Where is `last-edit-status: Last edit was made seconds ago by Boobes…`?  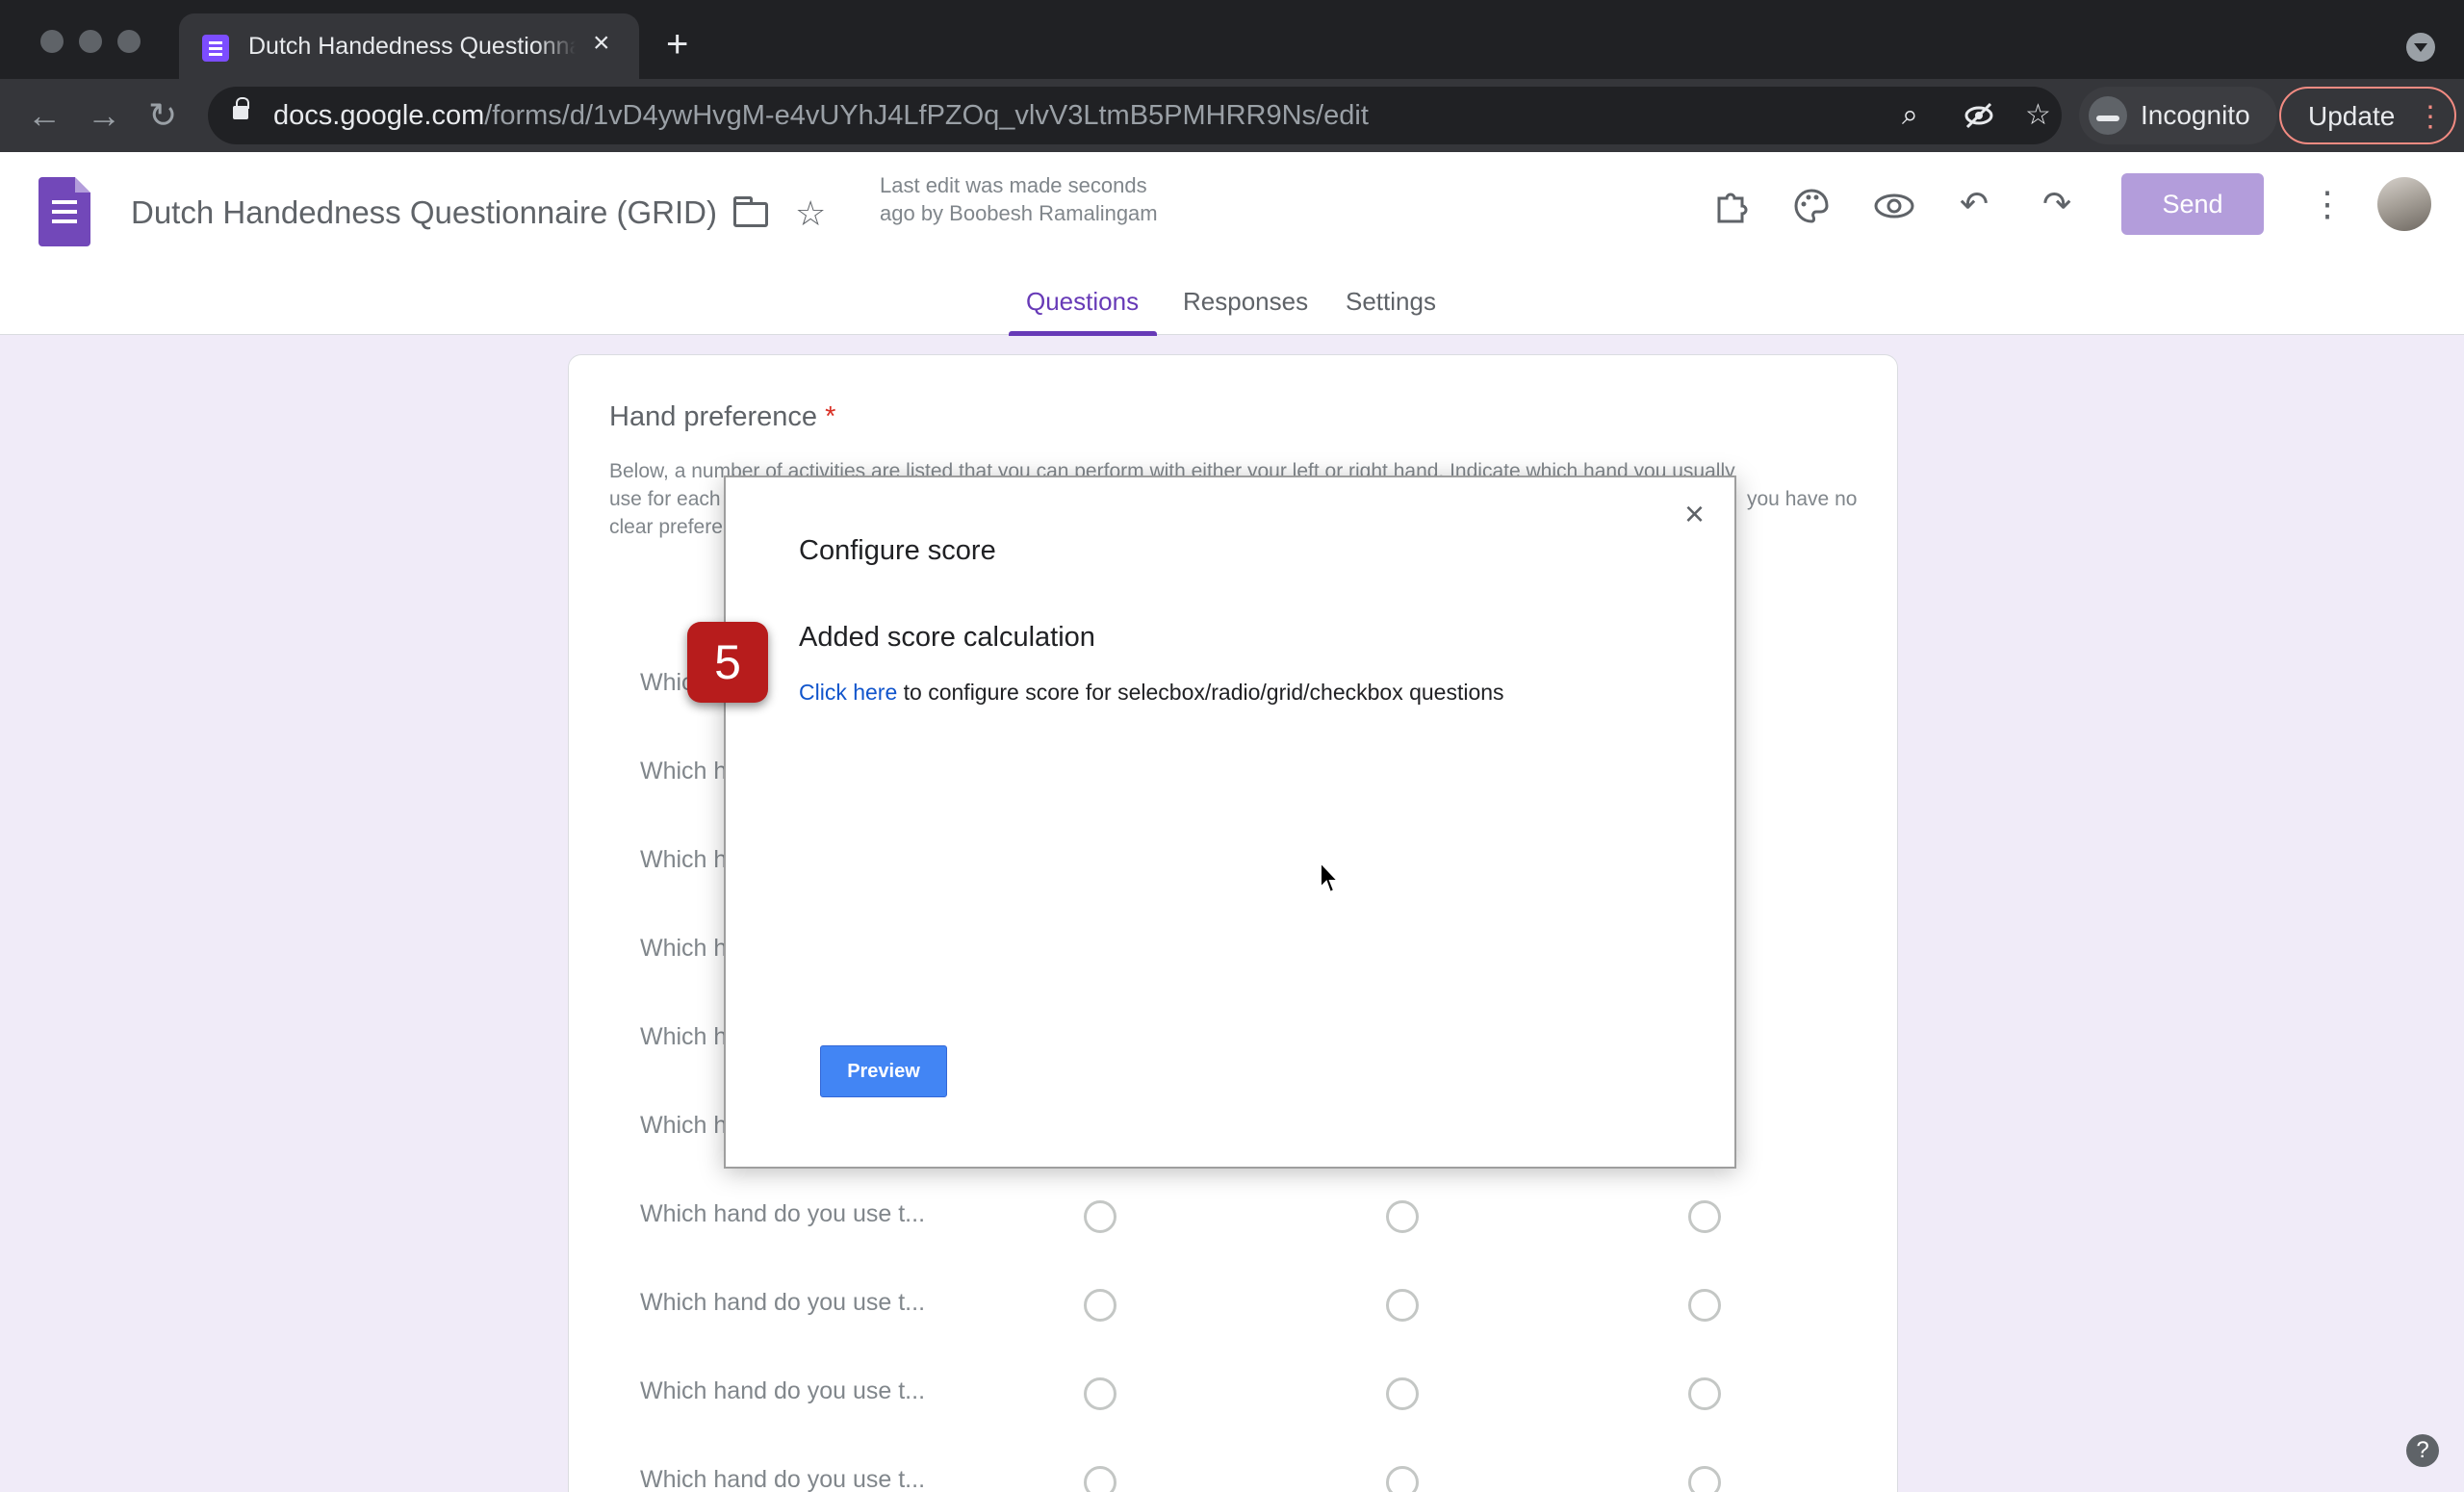
last-edit-status: Last edit was made seconds ago by Boobes… is located at coordinates (1034, 199).